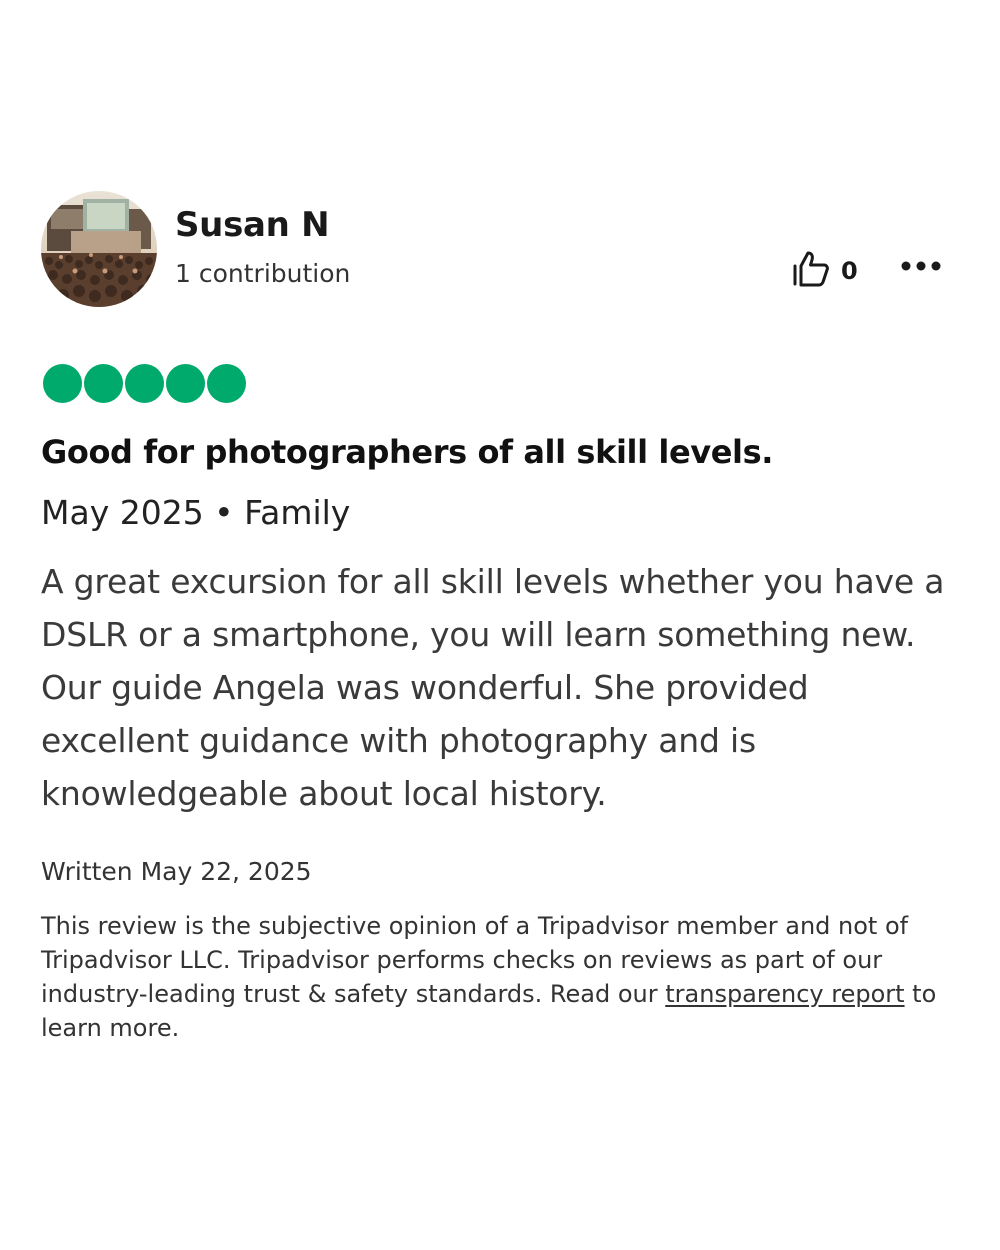 This screenshot has height=1250, width=1000. I want to click on avatar, so click(99, 249).